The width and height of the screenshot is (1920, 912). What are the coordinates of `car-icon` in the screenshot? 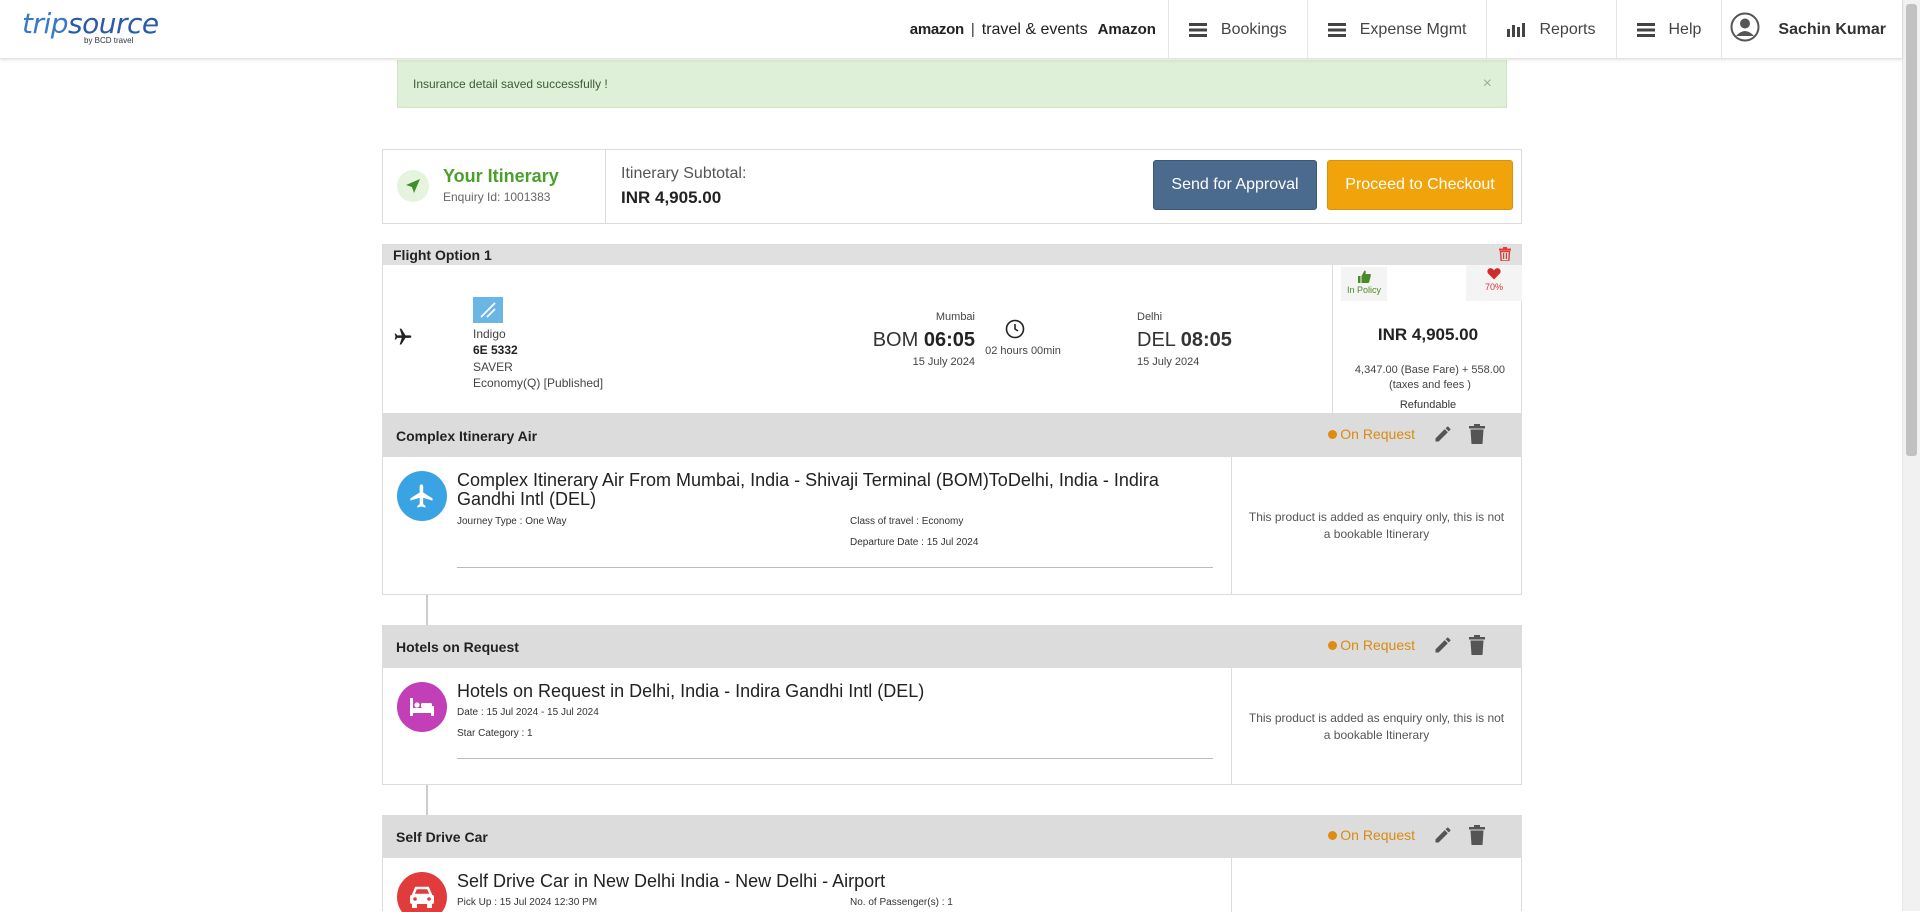 It's located at (422, 892).